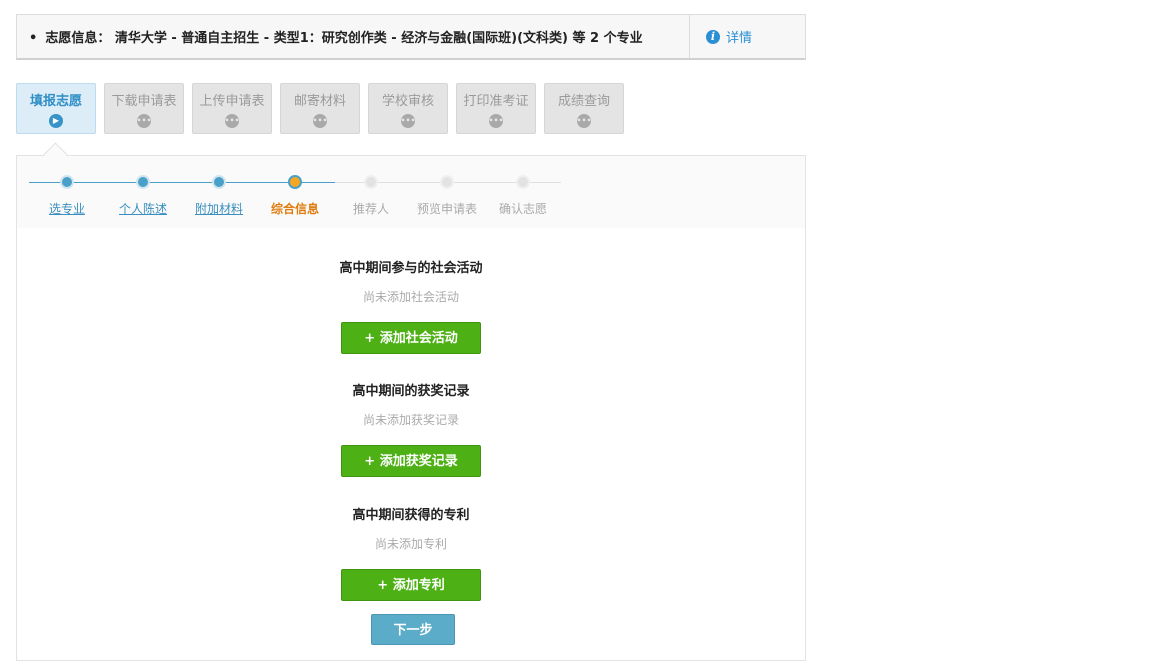  What do you see at coordinates (411, 585) in the screenshot?
I see `add-patent-button: + 添加专利` at bounding box center [411, 585].